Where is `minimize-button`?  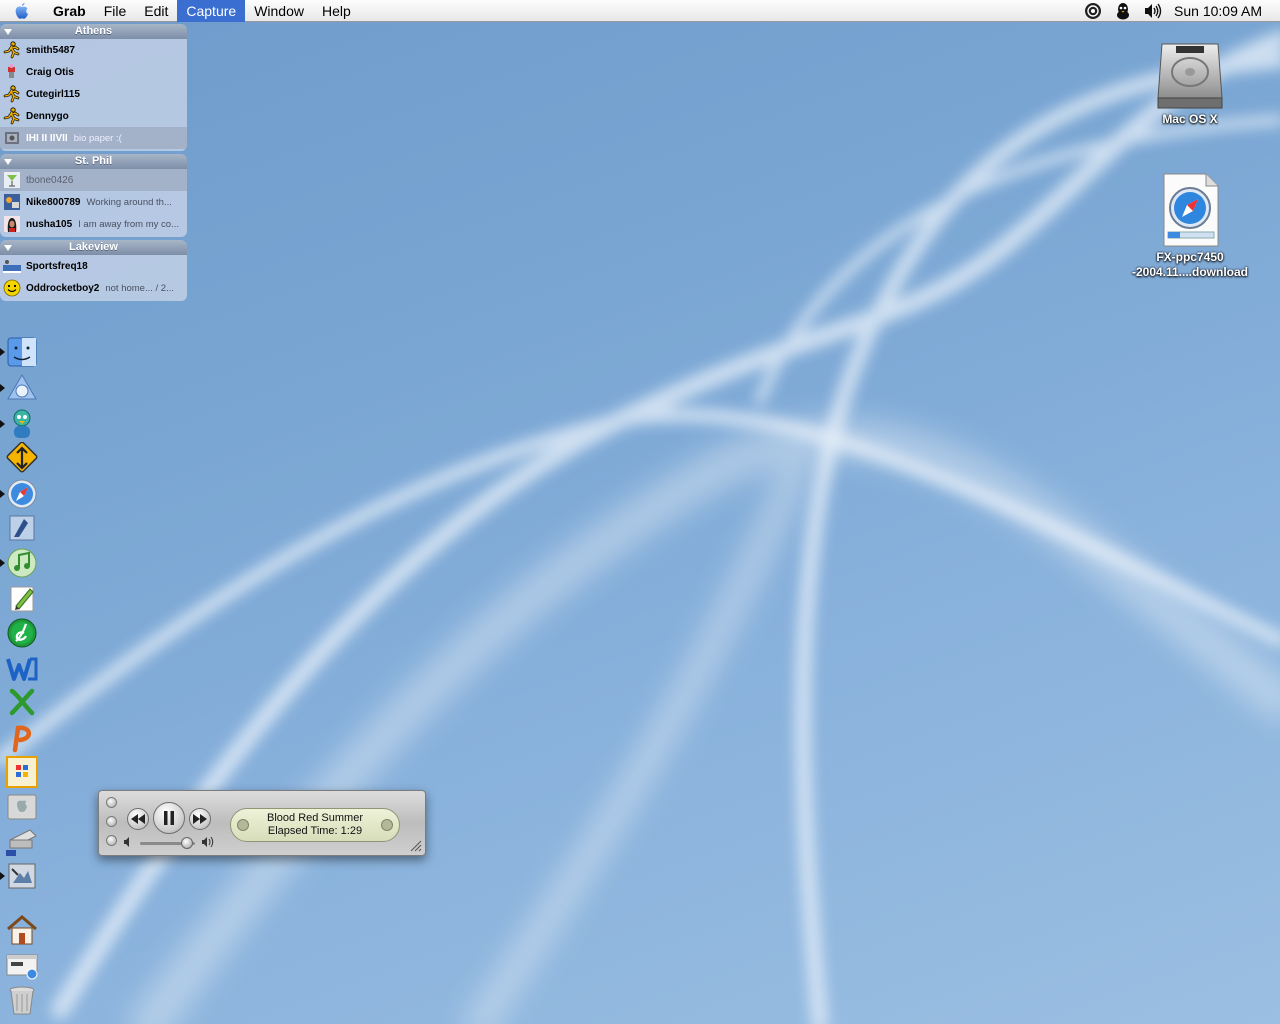 minimize-button is located at coordinates (111, 821).